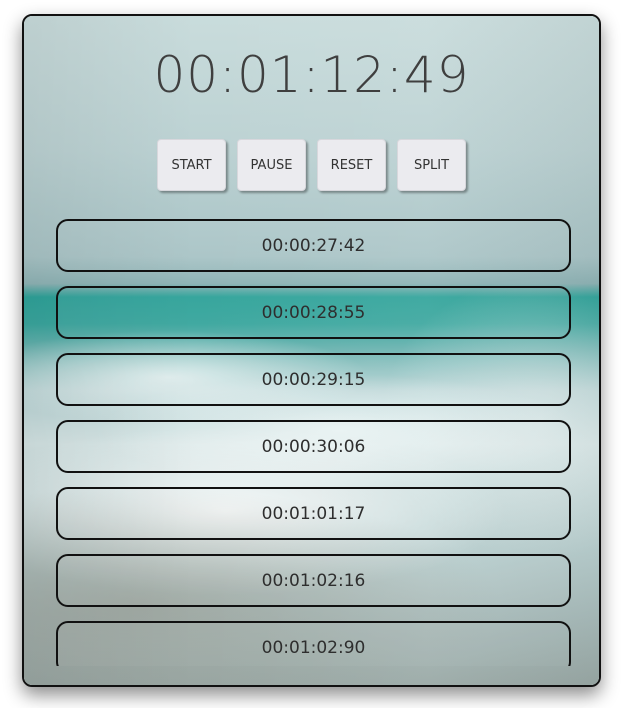 The height and width of the screenshot is (708, 623). What do you see at coordinates (313, 245) in the screenshot?
I see `split-item: 00:00:27:42` at bounding box center [313, 245].